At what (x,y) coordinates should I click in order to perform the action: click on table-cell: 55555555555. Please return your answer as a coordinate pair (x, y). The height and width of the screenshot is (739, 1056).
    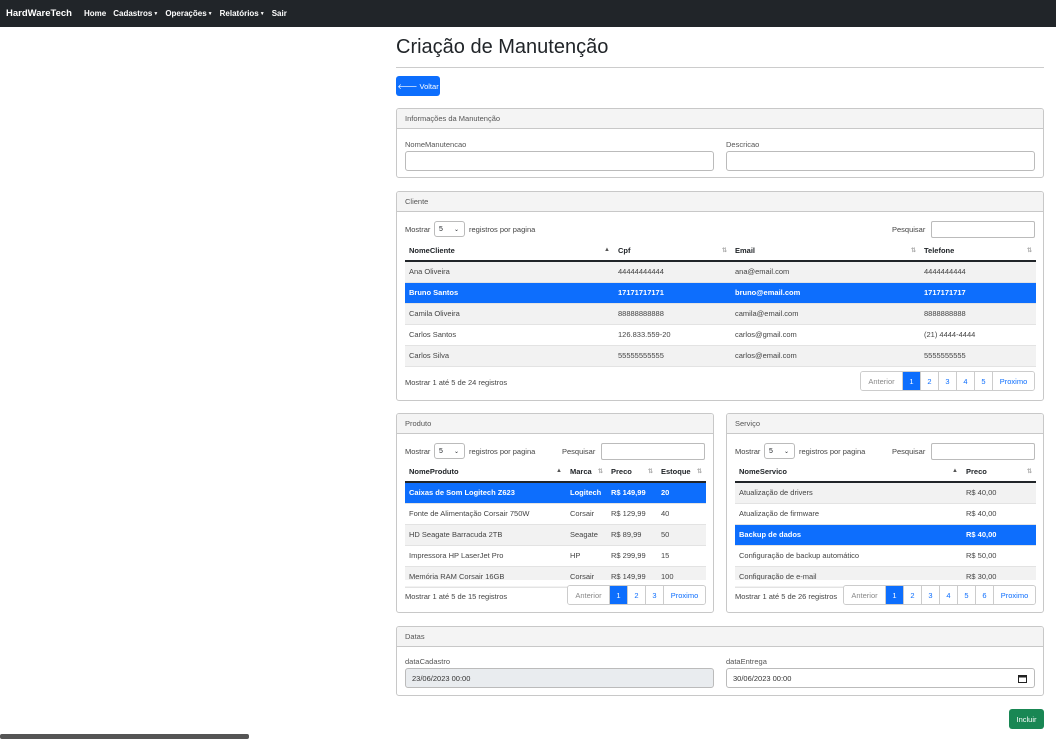
    Looking at the image, I should click on (672, 356).